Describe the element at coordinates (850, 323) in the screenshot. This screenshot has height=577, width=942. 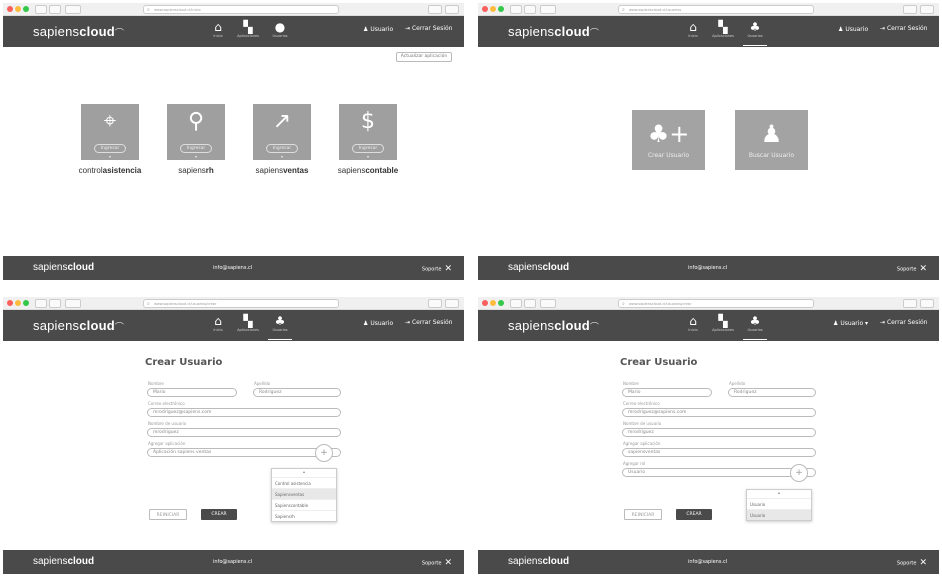
I see `user-menu: ♟ Usuario ▾` at that location.